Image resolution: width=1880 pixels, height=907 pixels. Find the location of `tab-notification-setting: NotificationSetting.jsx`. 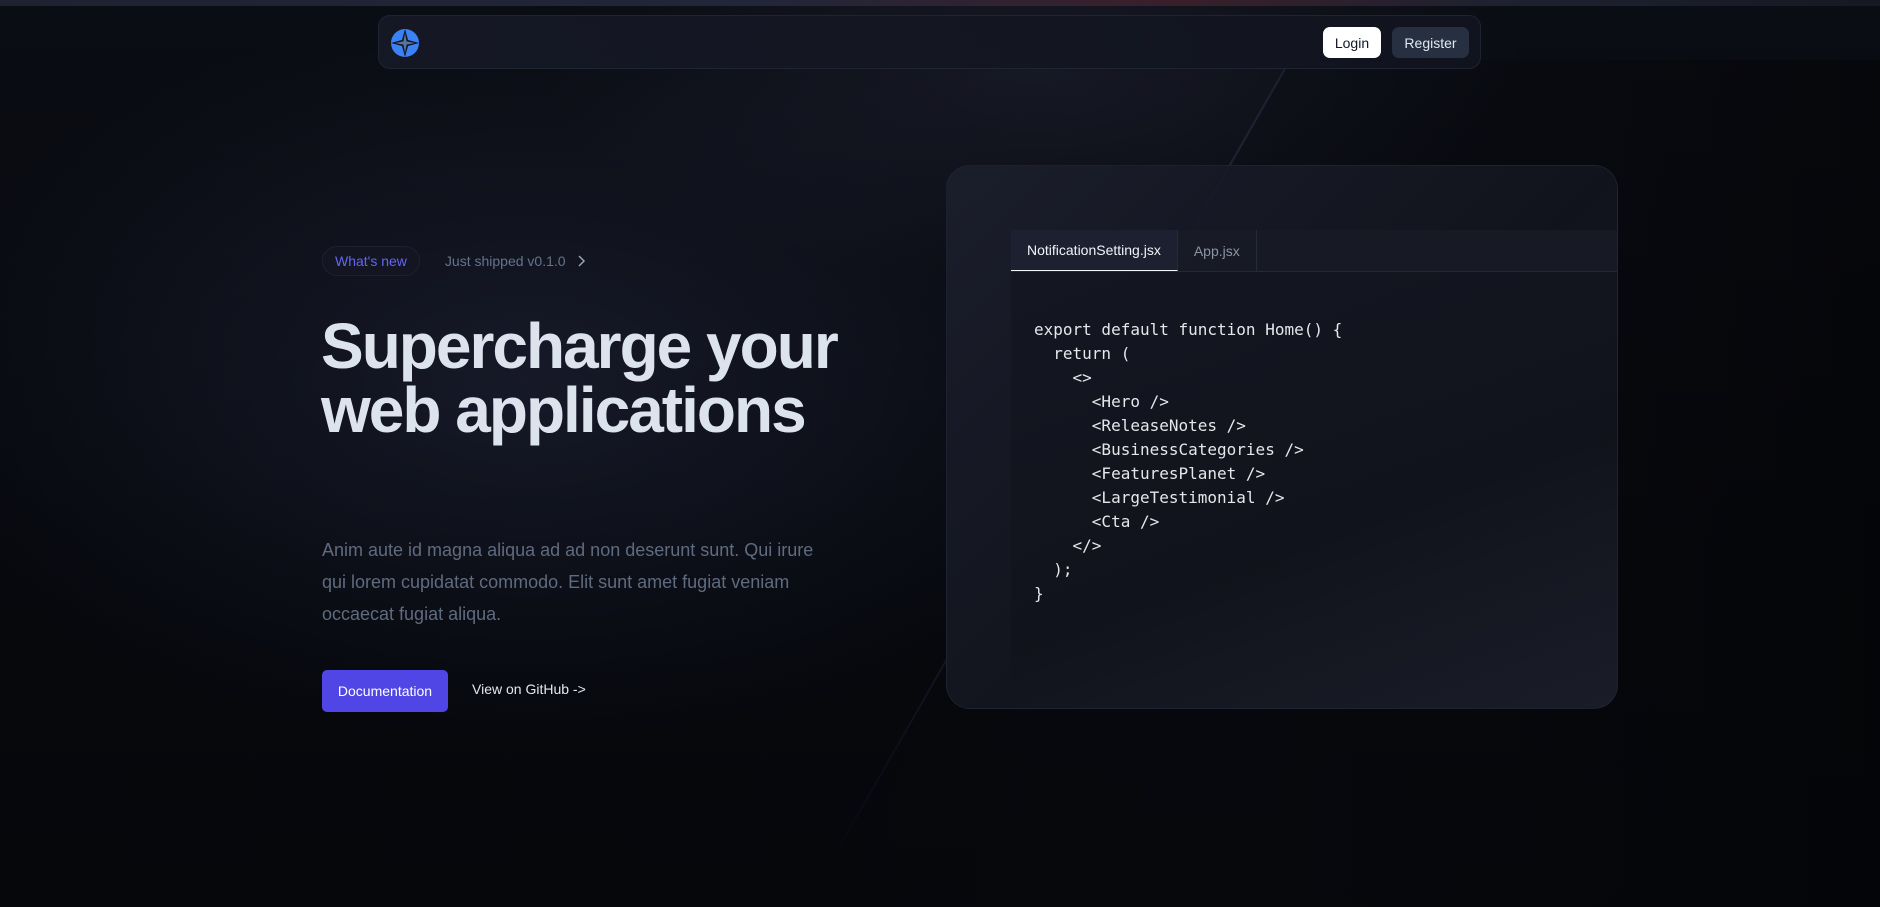

tab-notification-setting: NotificationSetting.jsx is located at coordinates (1094, 250).